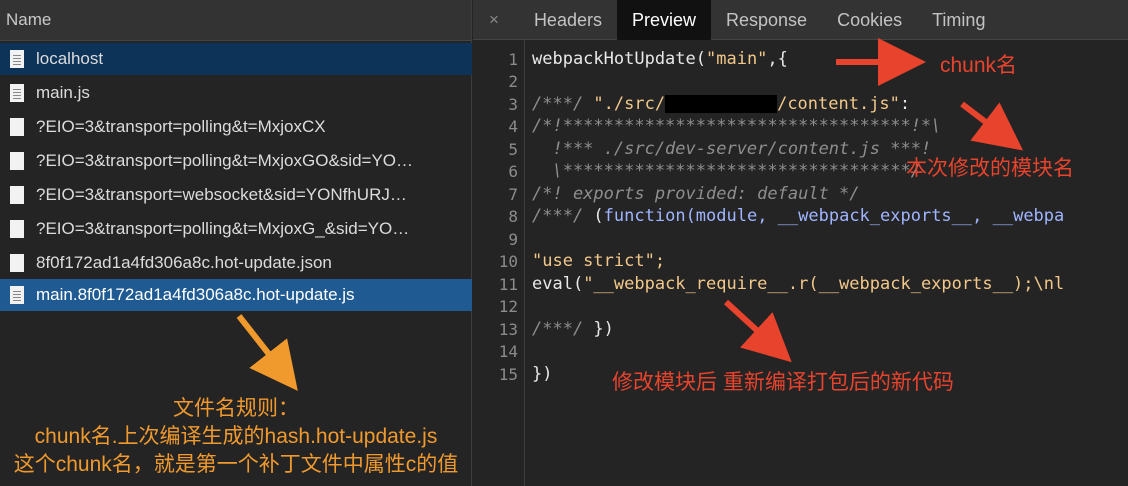 The width and height of the screenshot is (1128, 486). Describe the element at coordinates (990, 168) in the screenshot. I see `module-name-annotation: 本次修改的模块名` at that location.